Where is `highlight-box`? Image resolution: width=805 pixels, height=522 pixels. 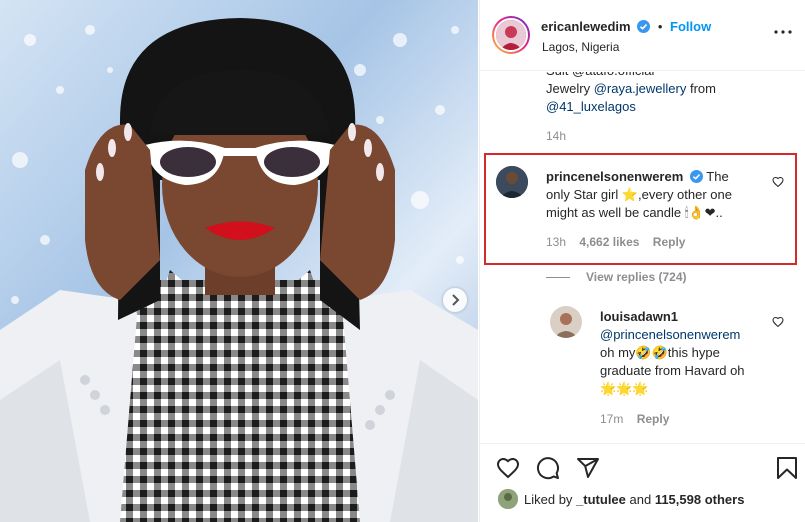 highlight-box is located at coordinates (640, 209).